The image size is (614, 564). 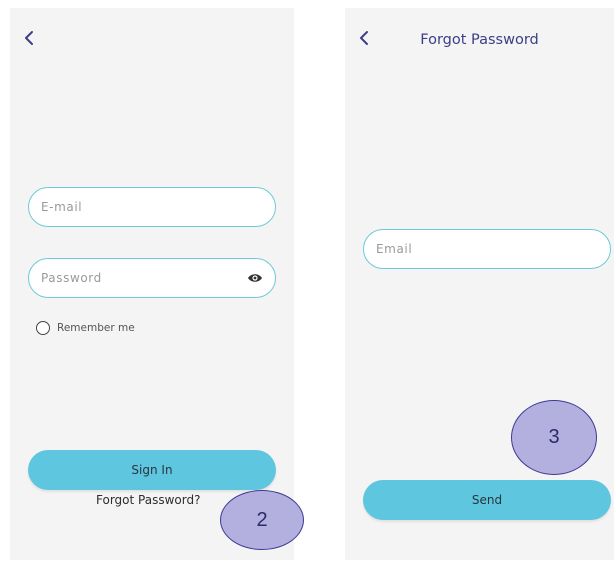 I want to click on remember-me-option: Remember me, so click(x=85, y=328).